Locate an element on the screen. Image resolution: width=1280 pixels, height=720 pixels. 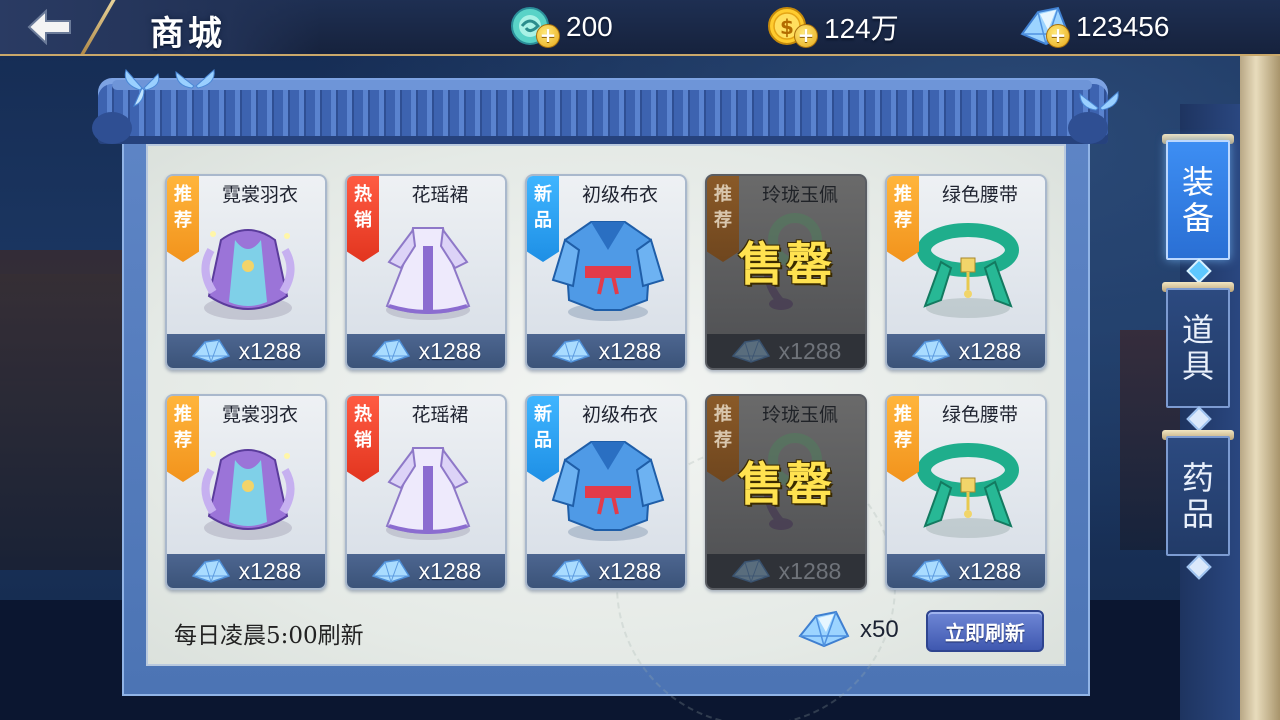
roof-eave-left is located at coordinates (112, 128).